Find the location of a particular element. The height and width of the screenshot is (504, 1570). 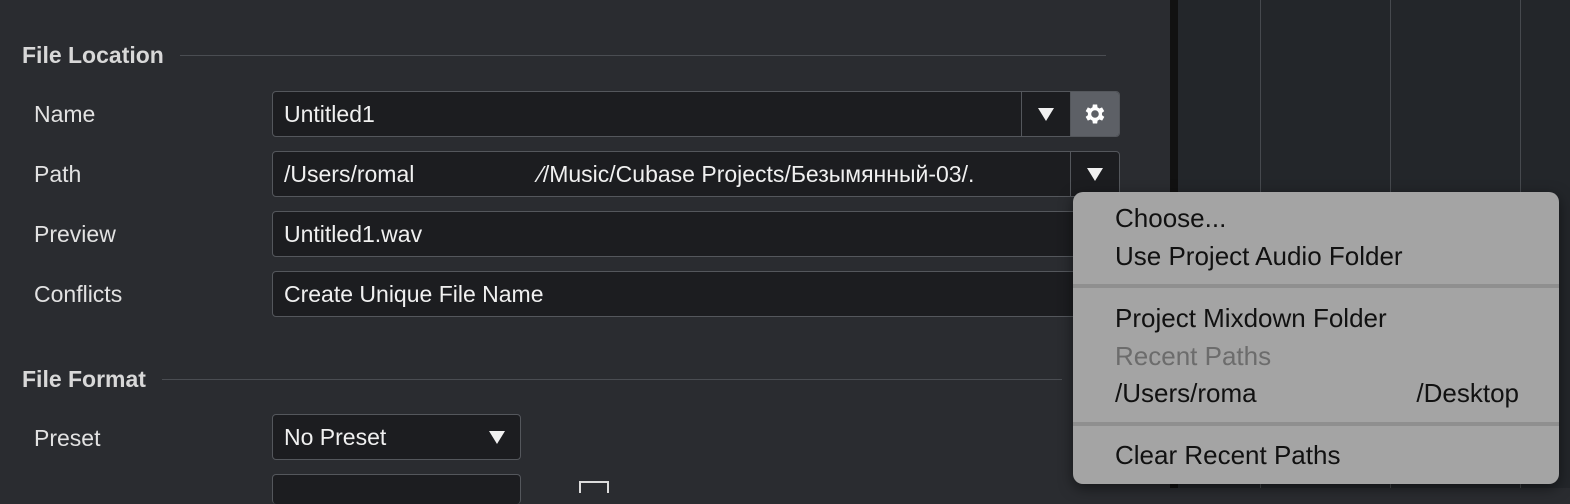

recent-path-end: /Desktop is located at coordinates (1467, 392).